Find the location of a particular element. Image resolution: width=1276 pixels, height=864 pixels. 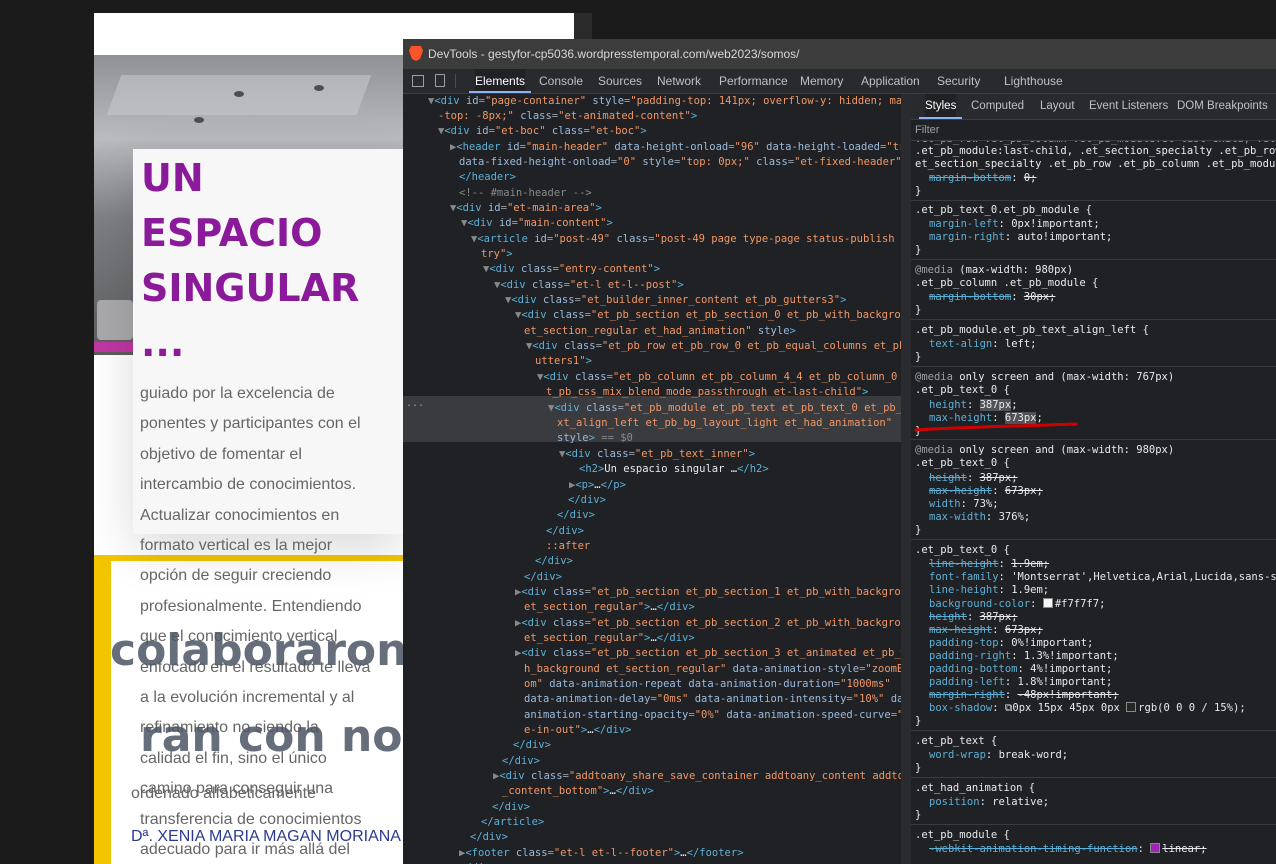

dom-line: ▼<div class="entry-content"> is located at coordinates (571, 269).